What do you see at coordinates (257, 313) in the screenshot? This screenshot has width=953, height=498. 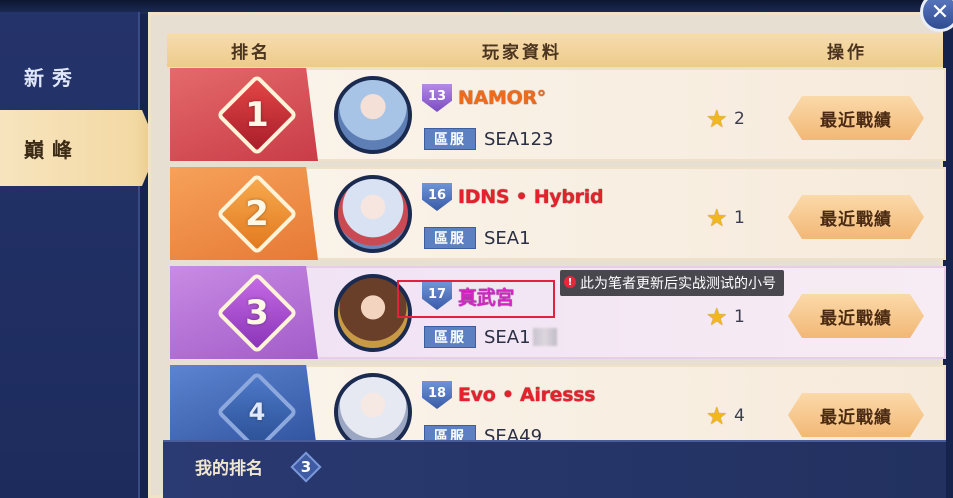 I see `rank-number: 3` at bounding box center [257, 313].